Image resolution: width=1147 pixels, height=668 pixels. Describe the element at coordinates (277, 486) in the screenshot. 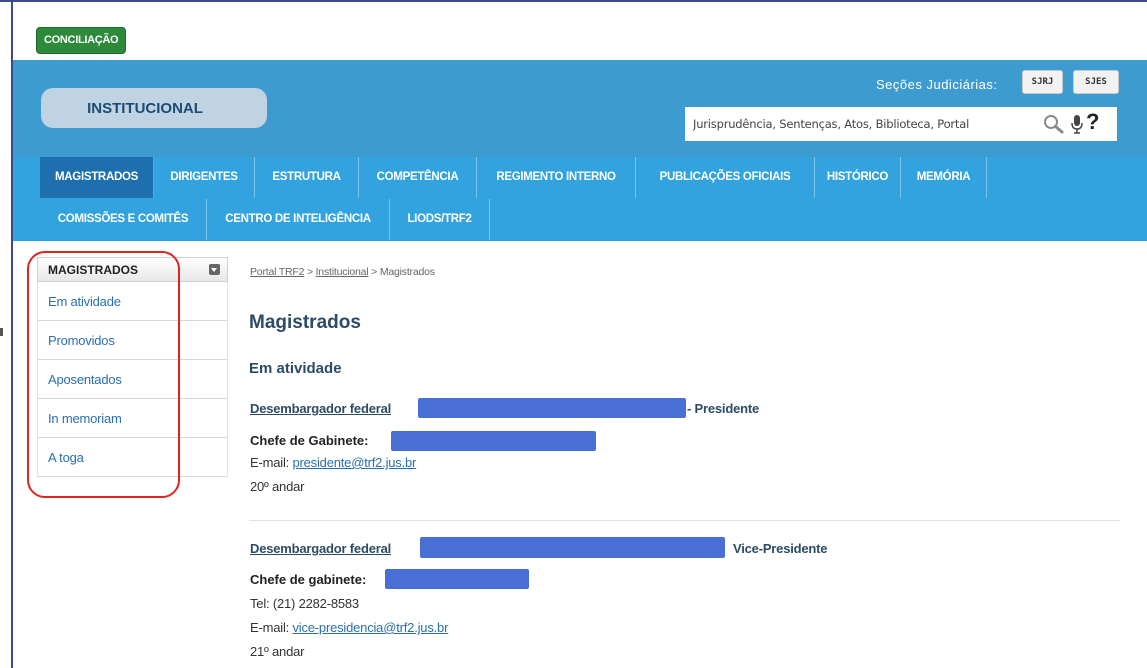

I see `floor-text: 20º andar` at that location.